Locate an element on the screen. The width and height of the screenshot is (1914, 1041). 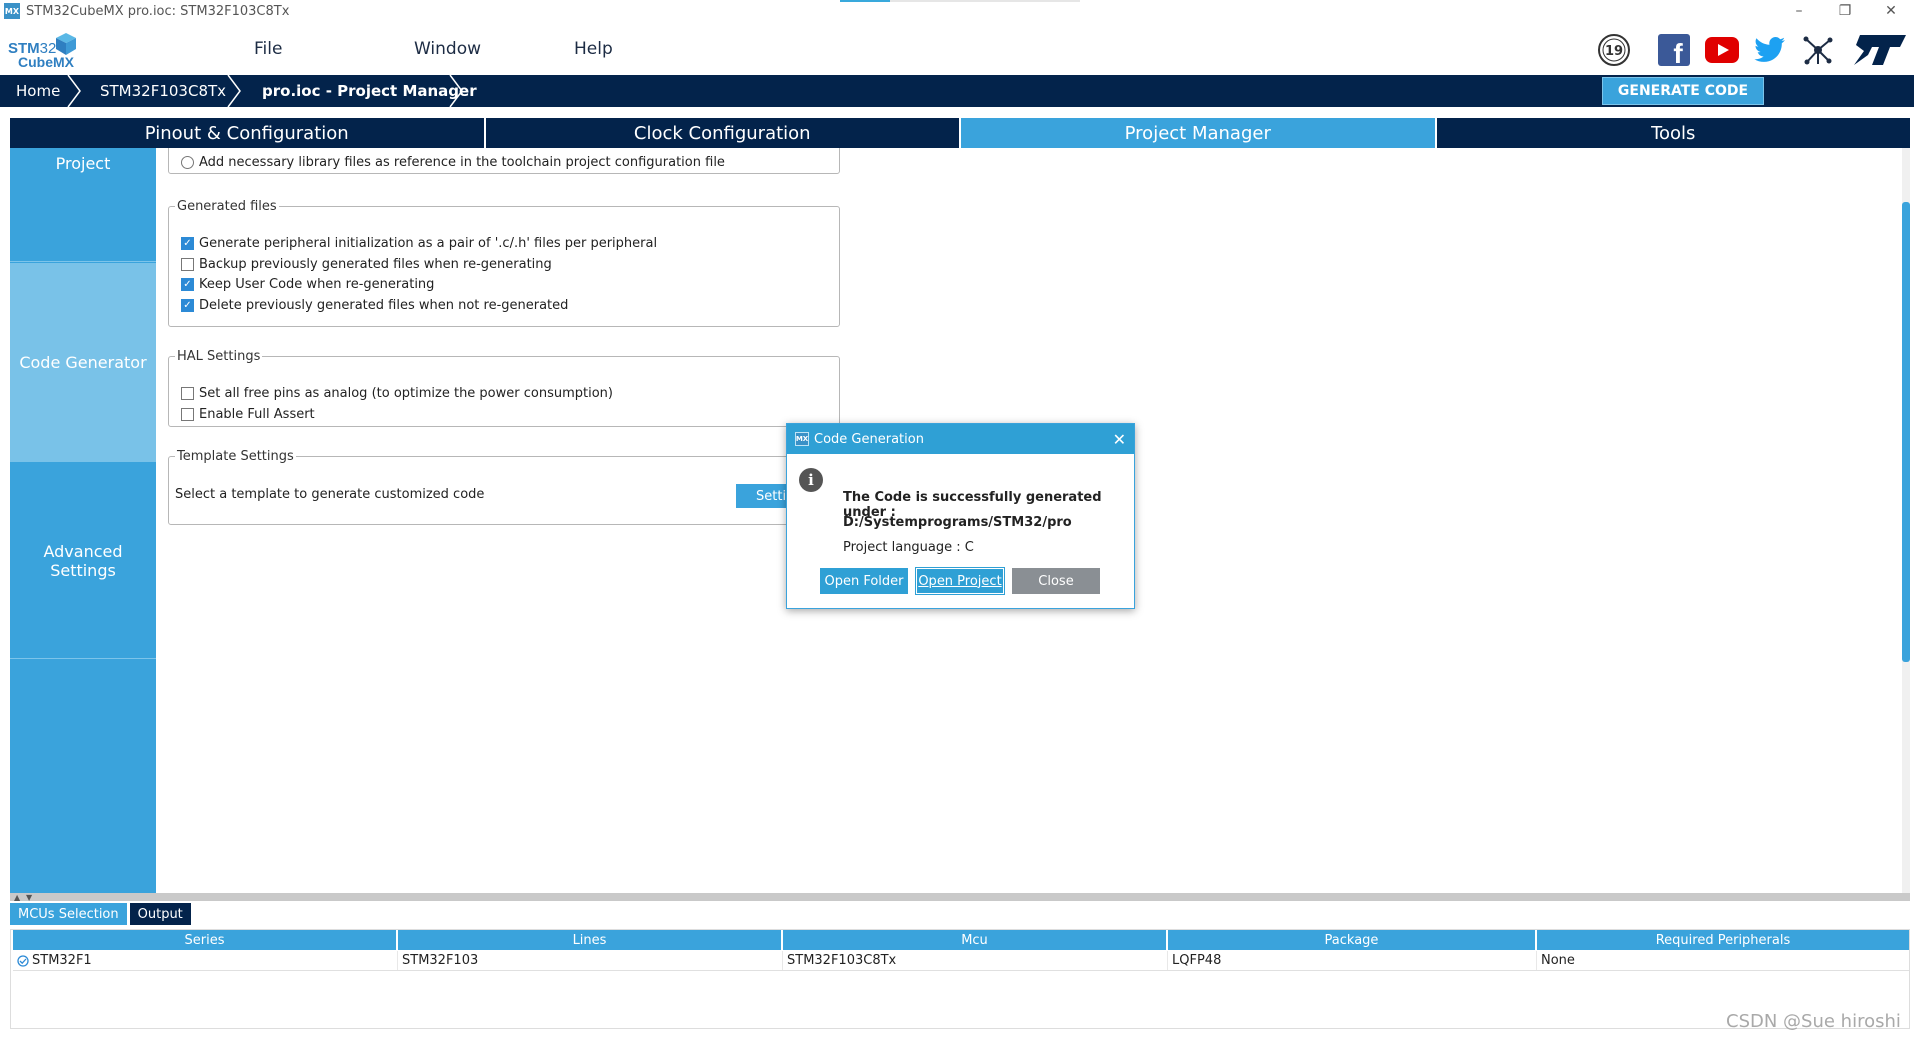
option-label: Enable Full Assert is located at coordinates (257, 414).